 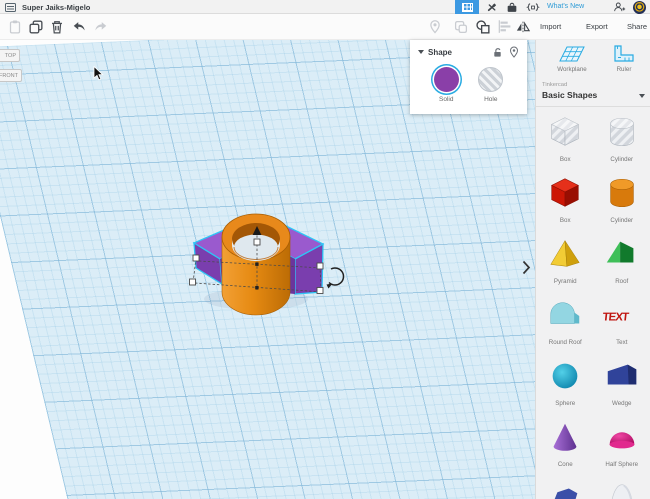 What do you see at coordinates (622, 378) in the screenshot?
I see `wedge-icon` at bounding box center [622, 378].